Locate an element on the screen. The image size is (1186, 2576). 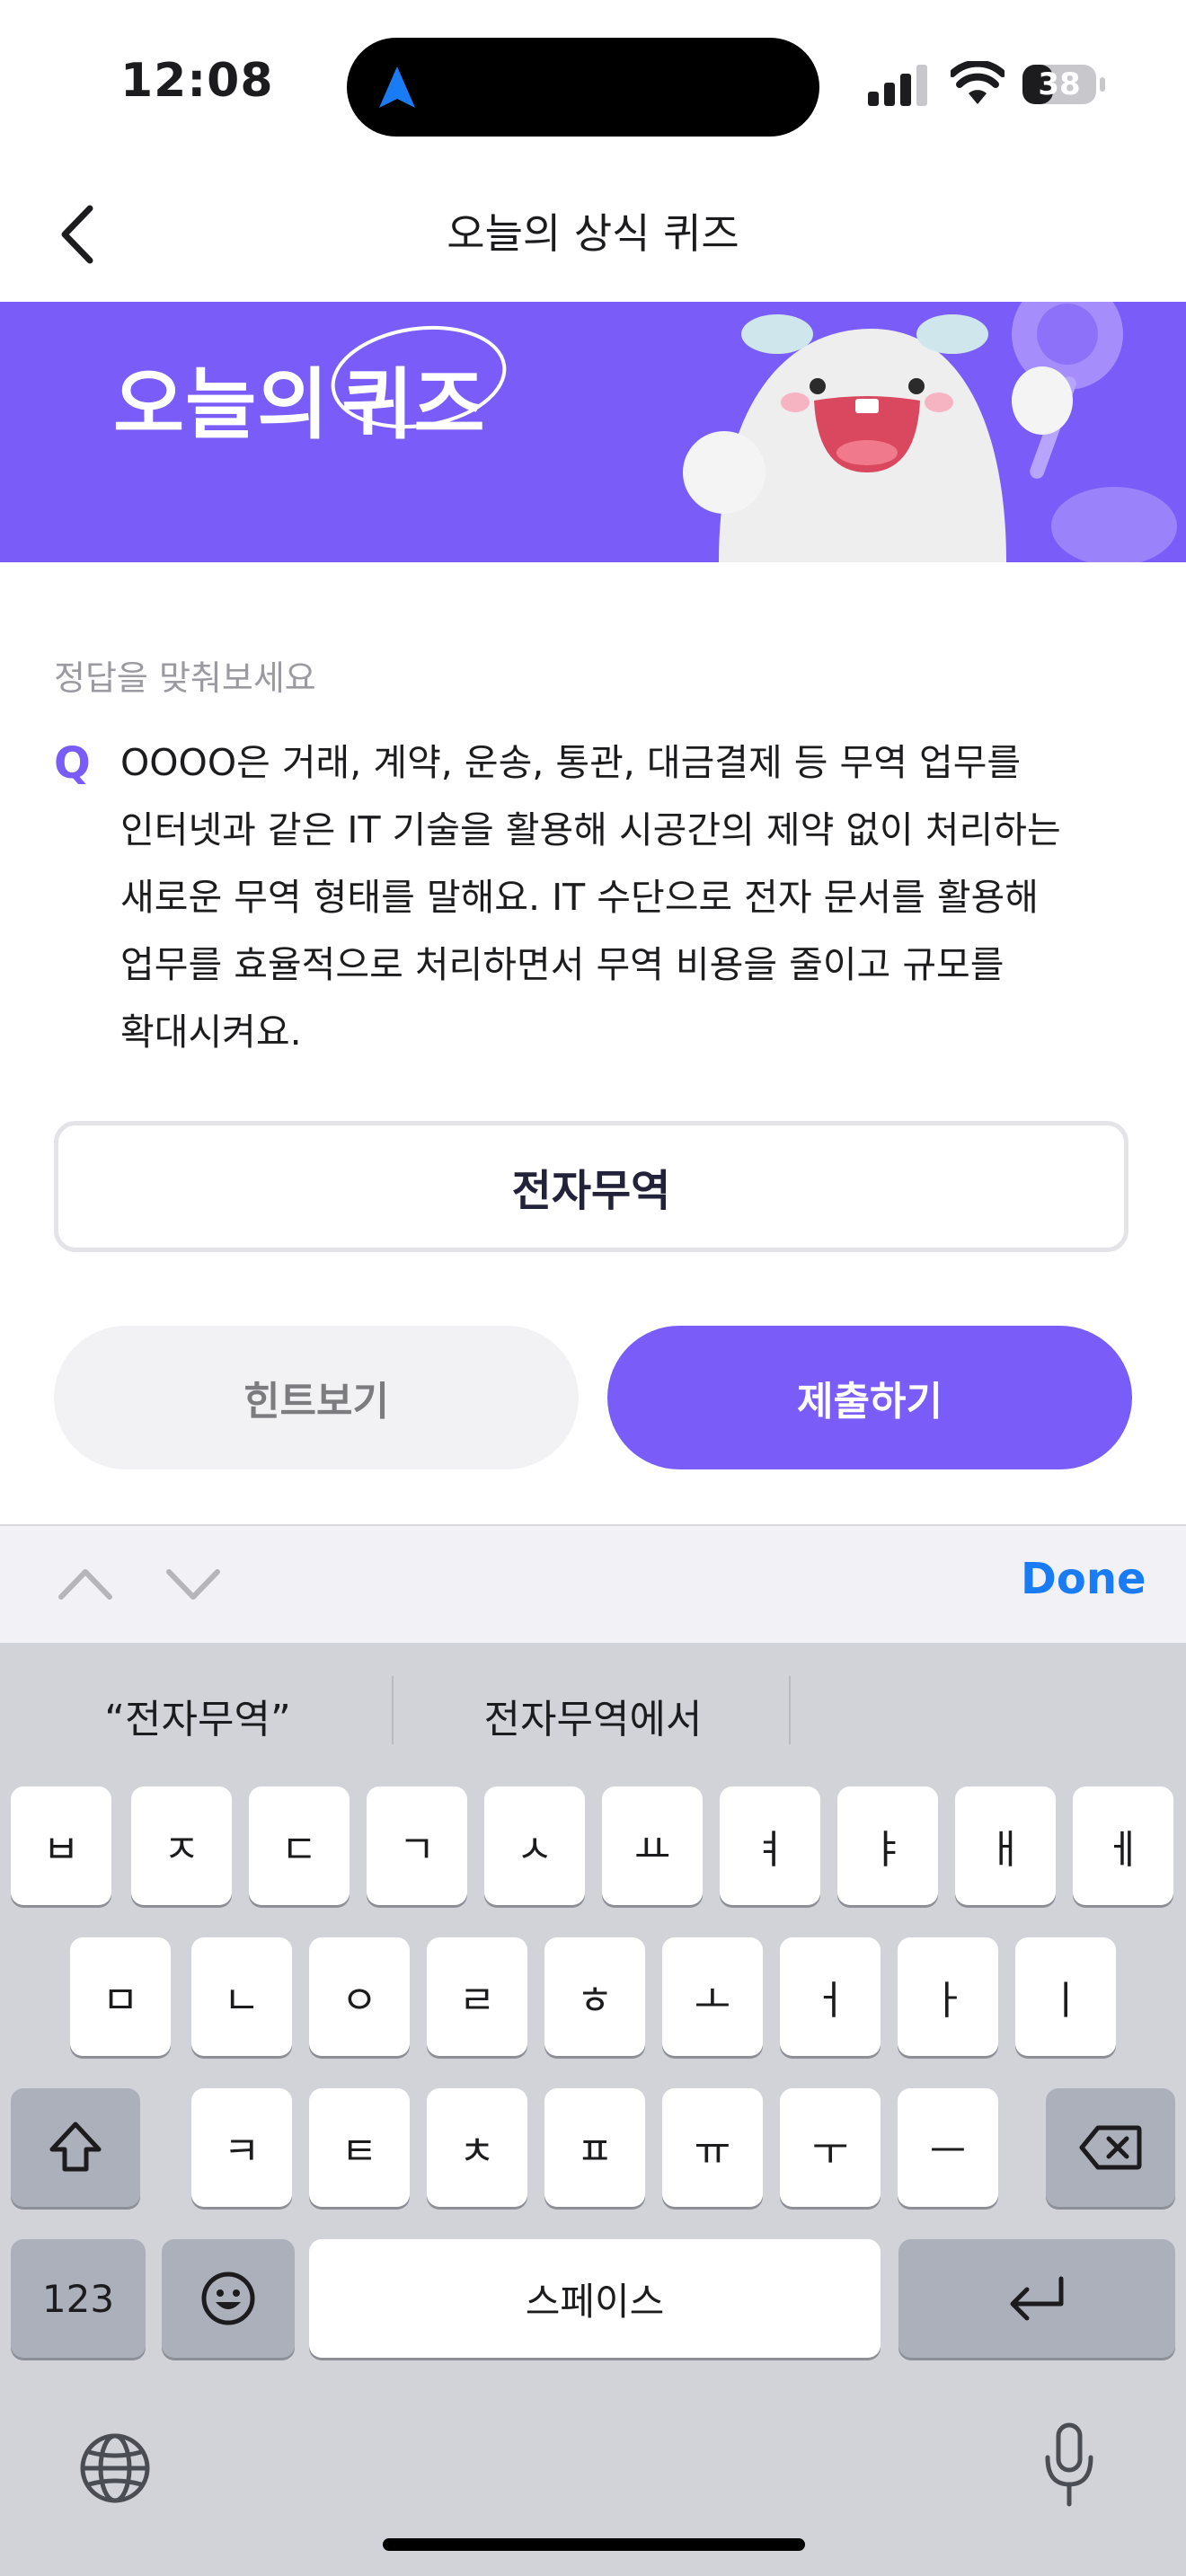
answer-input-value: 전자무역 is located at coordinates (591, 1186).